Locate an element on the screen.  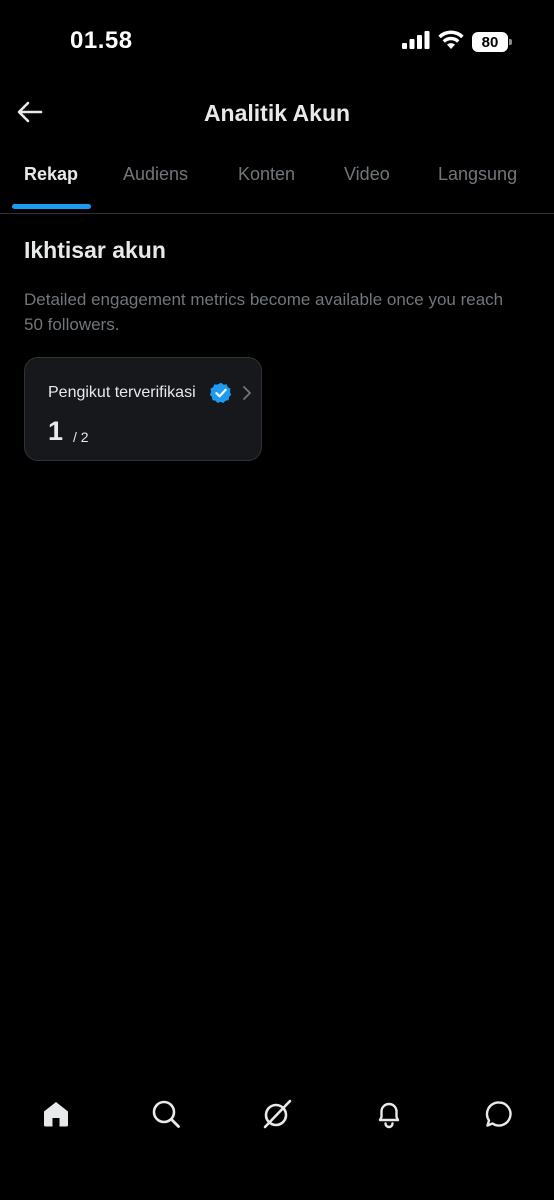
verified-followers-card: Pengikut terverifikasi 1 / 2 is located at coordinates (143, 409).